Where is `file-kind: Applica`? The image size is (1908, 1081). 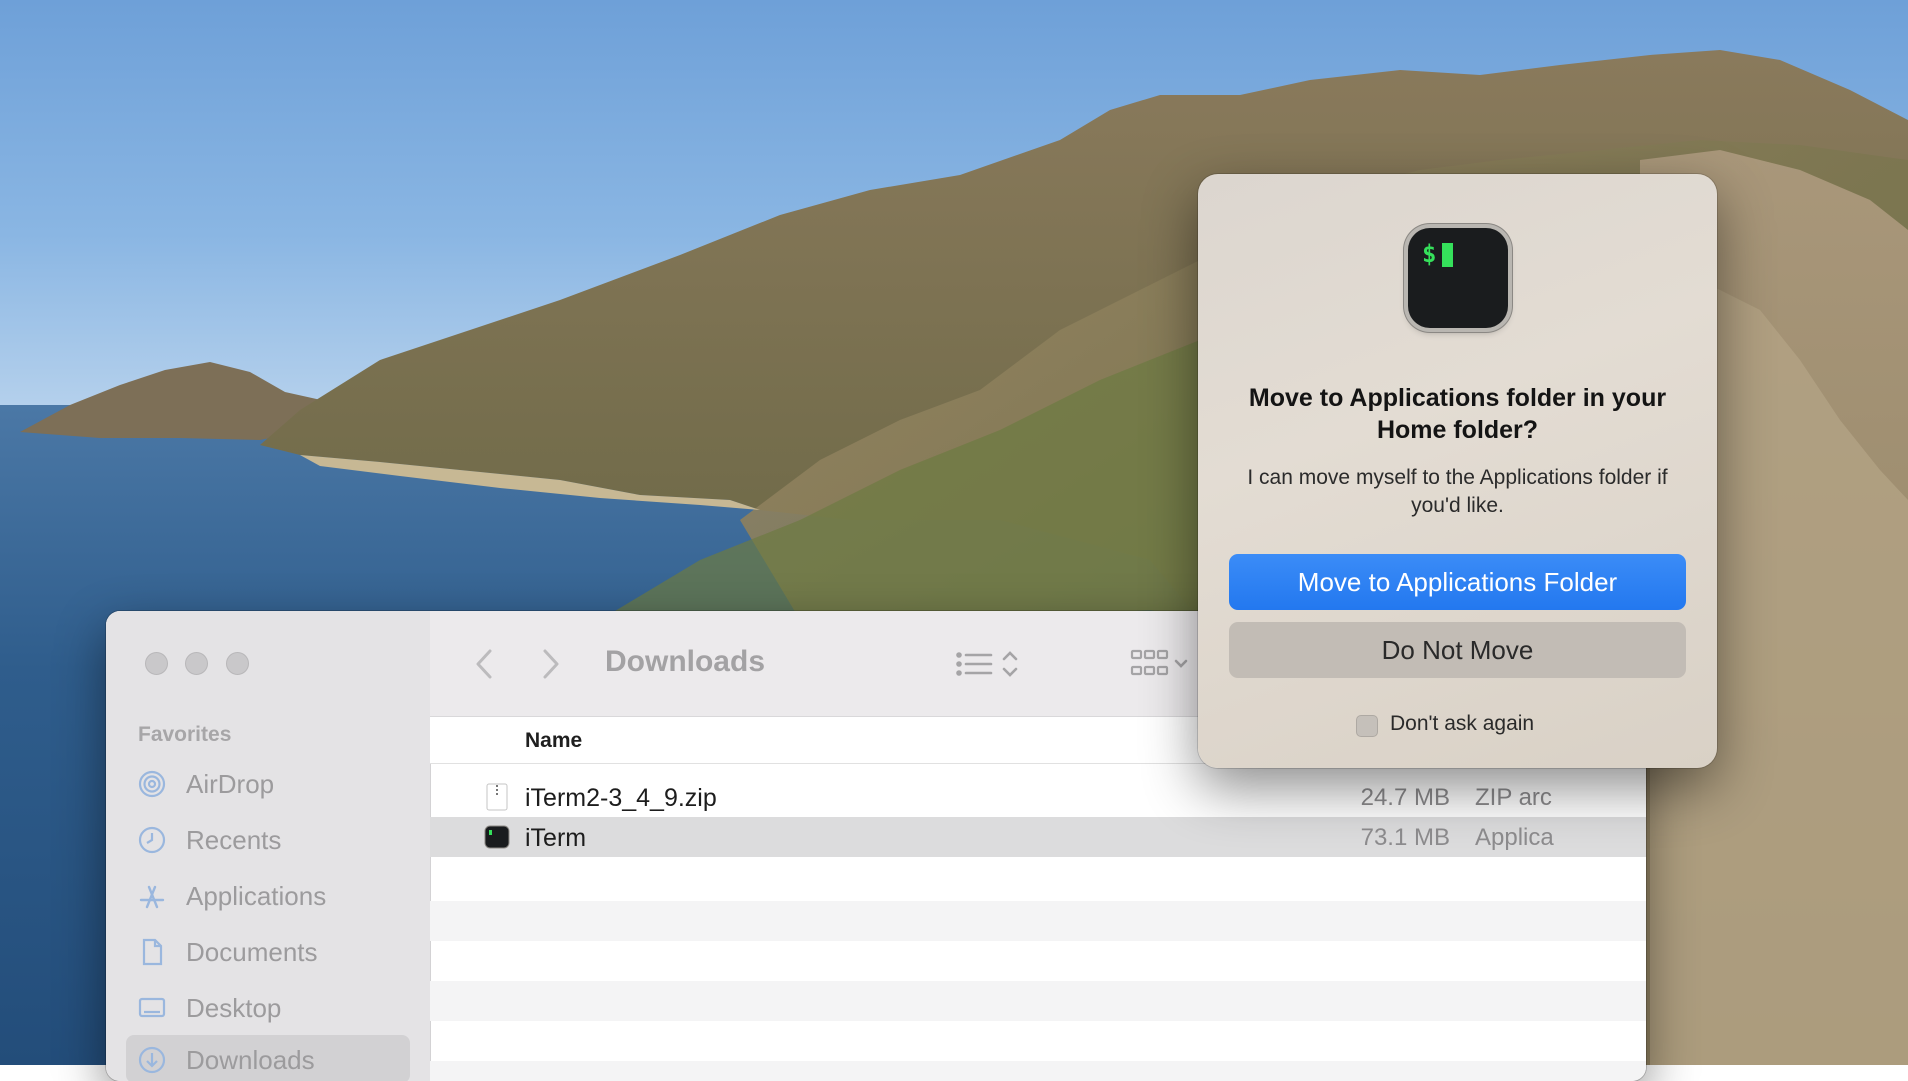 file-kind: Applica is located at coordinates (1514, 837).